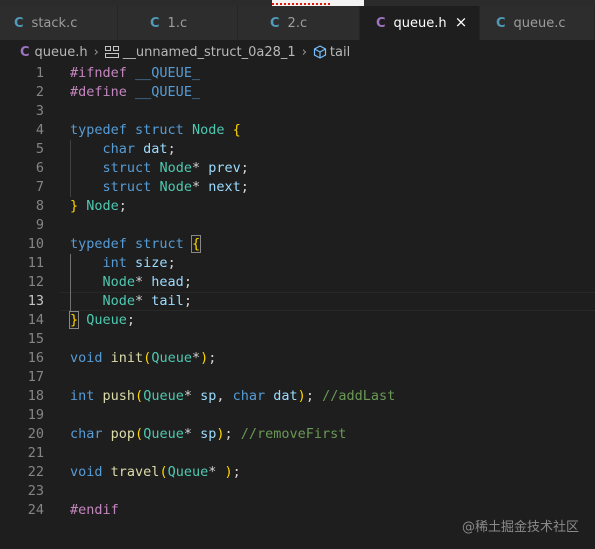 This screenshot has width=595, height=549. What do you see at coordinates (86, 472) in the screenshot?
I see `code-token: void` at bounding box center [86, 472].